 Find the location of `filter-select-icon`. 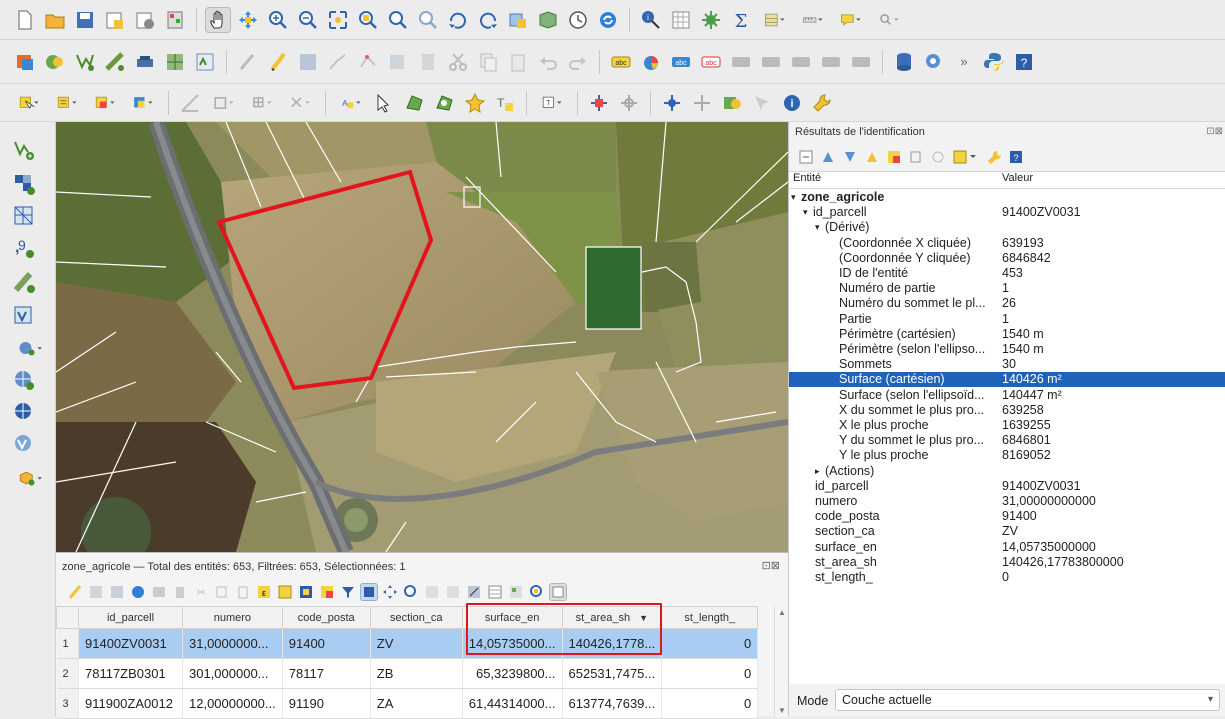

filter-select-icon is located at coordinates (348, 592).